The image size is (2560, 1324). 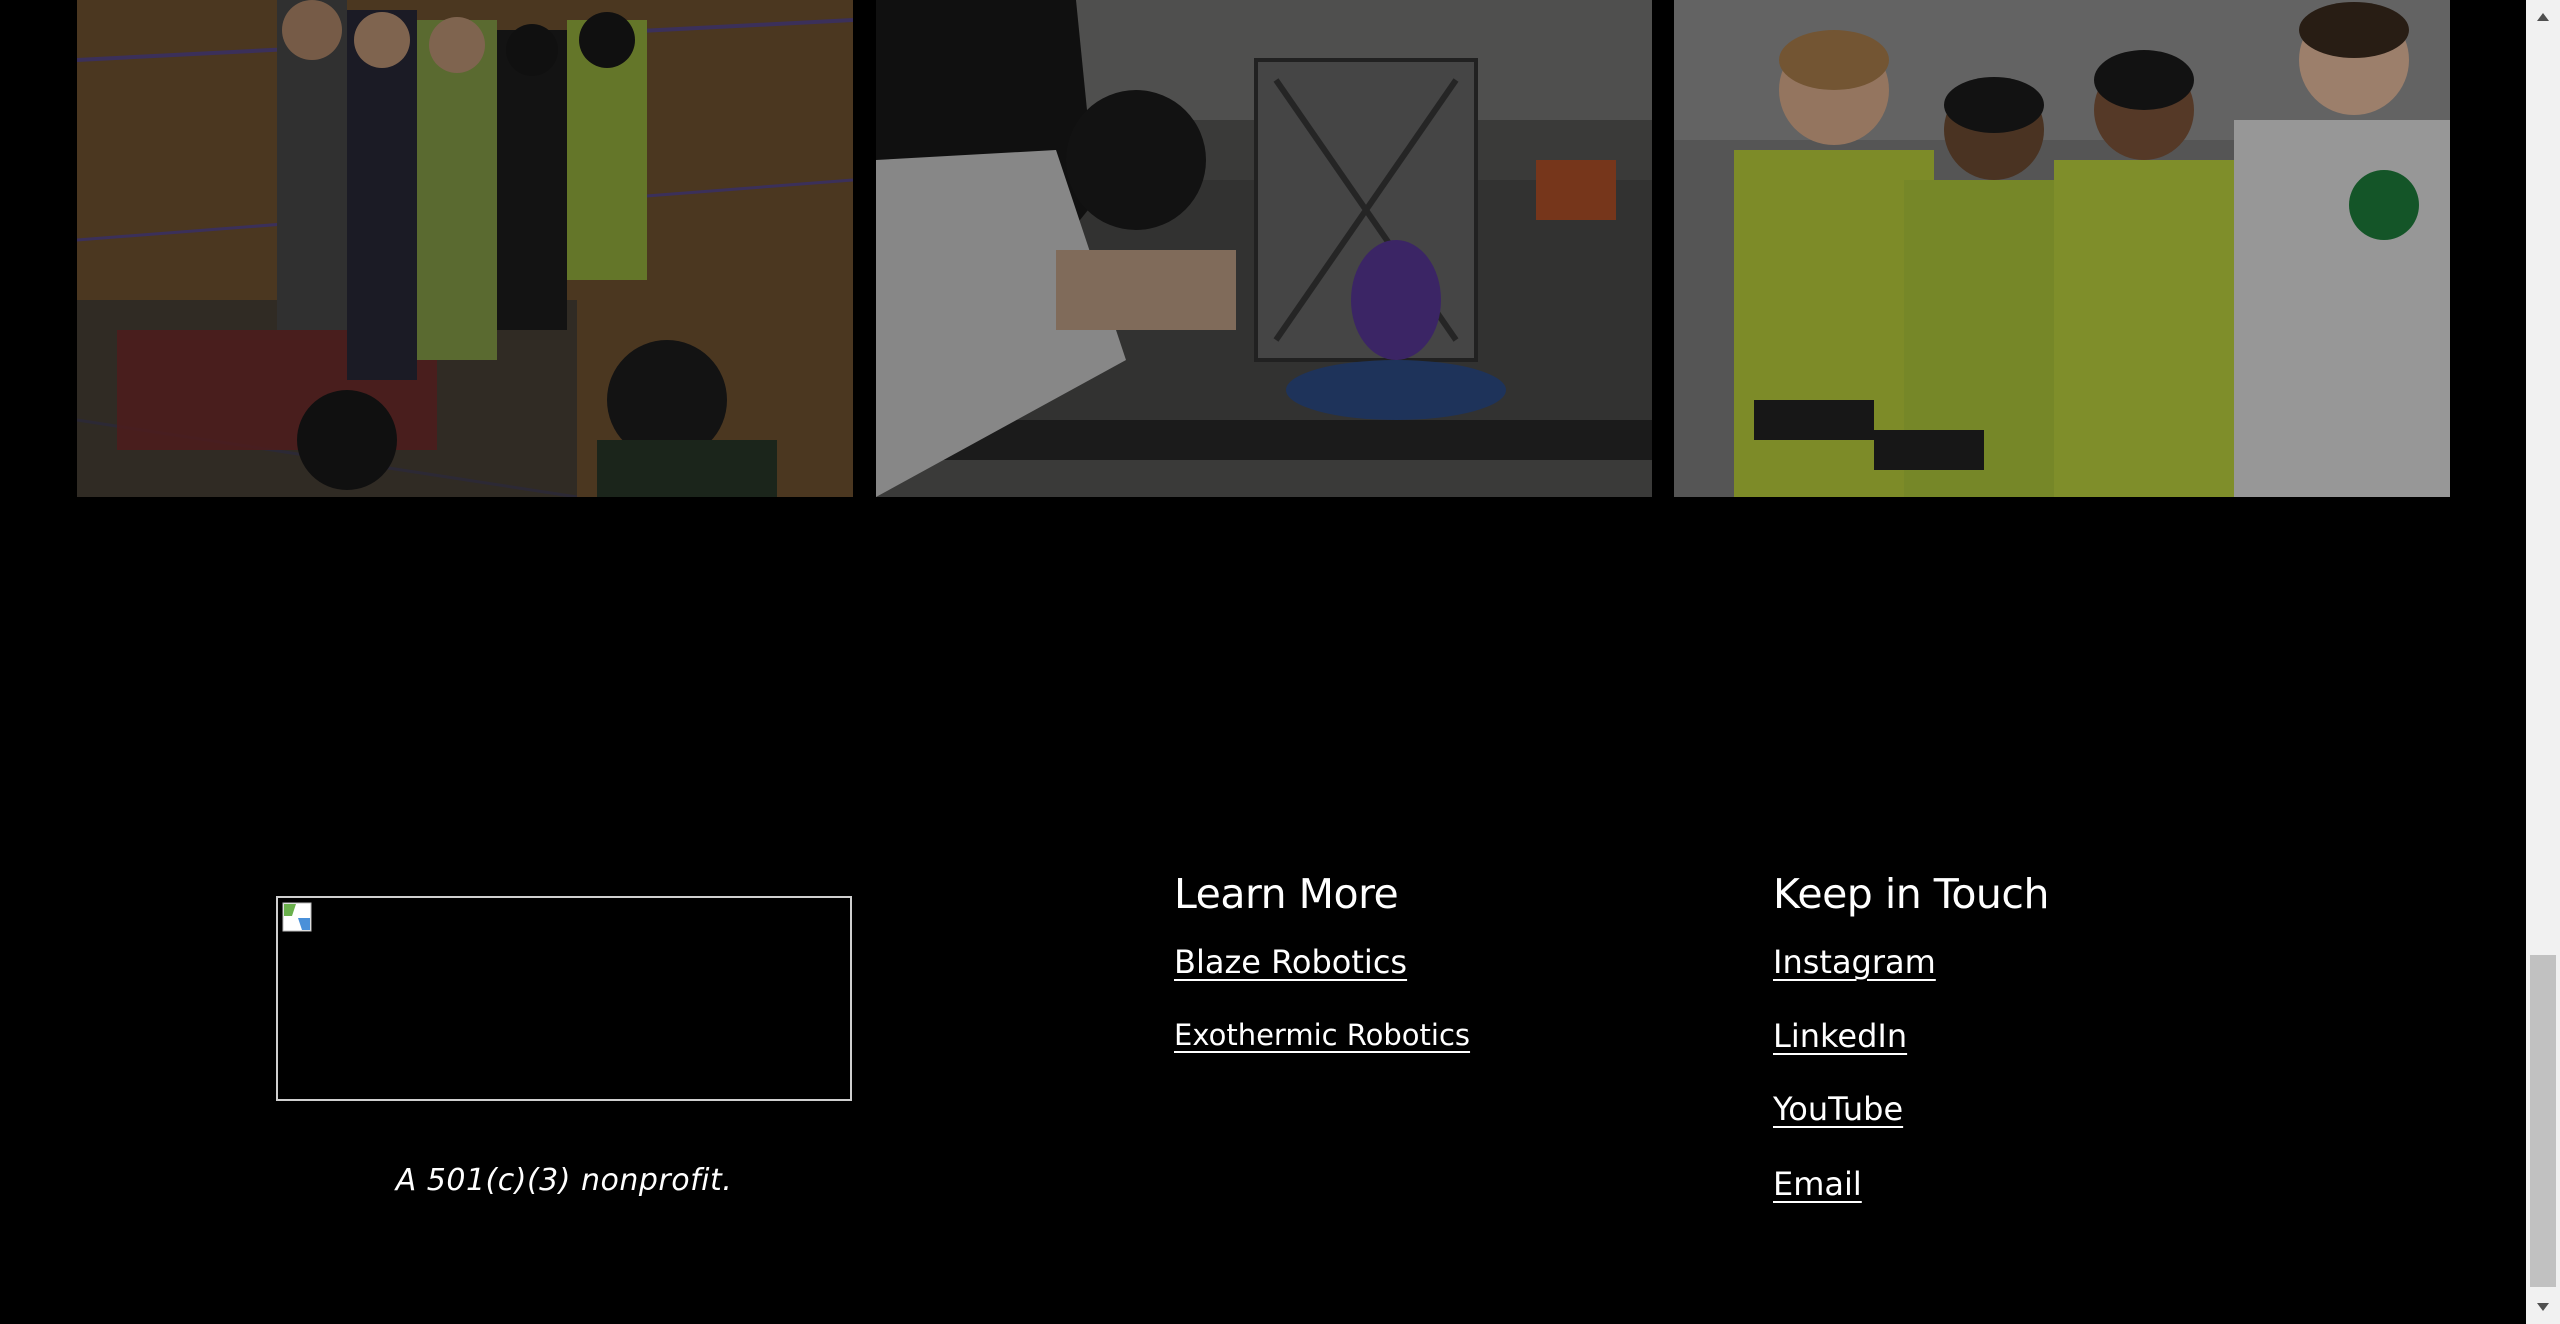 I want to click on team-gym-photo, so click(x=465, y=248).